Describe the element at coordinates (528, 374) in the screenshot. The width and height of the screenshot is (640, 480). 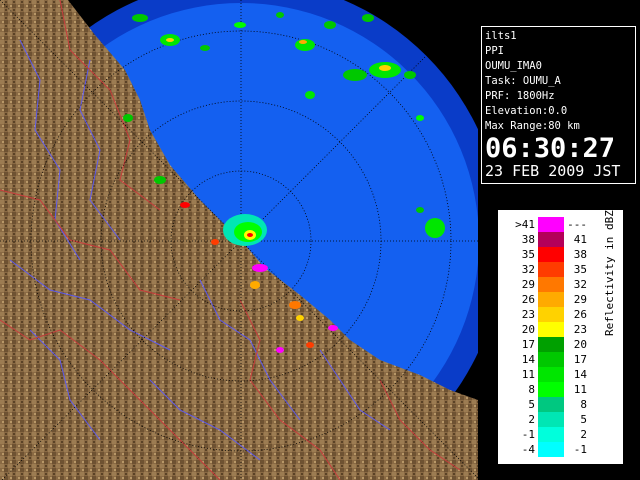
I see `legend-low-value: 11` at that location.